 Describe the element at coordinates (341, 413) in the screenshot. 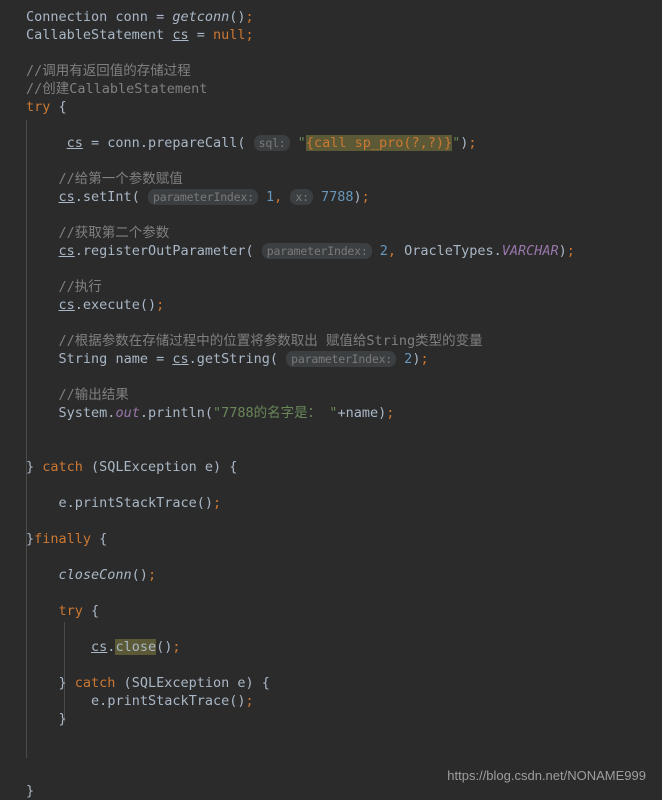

I see `plus-operator: +` at that location.